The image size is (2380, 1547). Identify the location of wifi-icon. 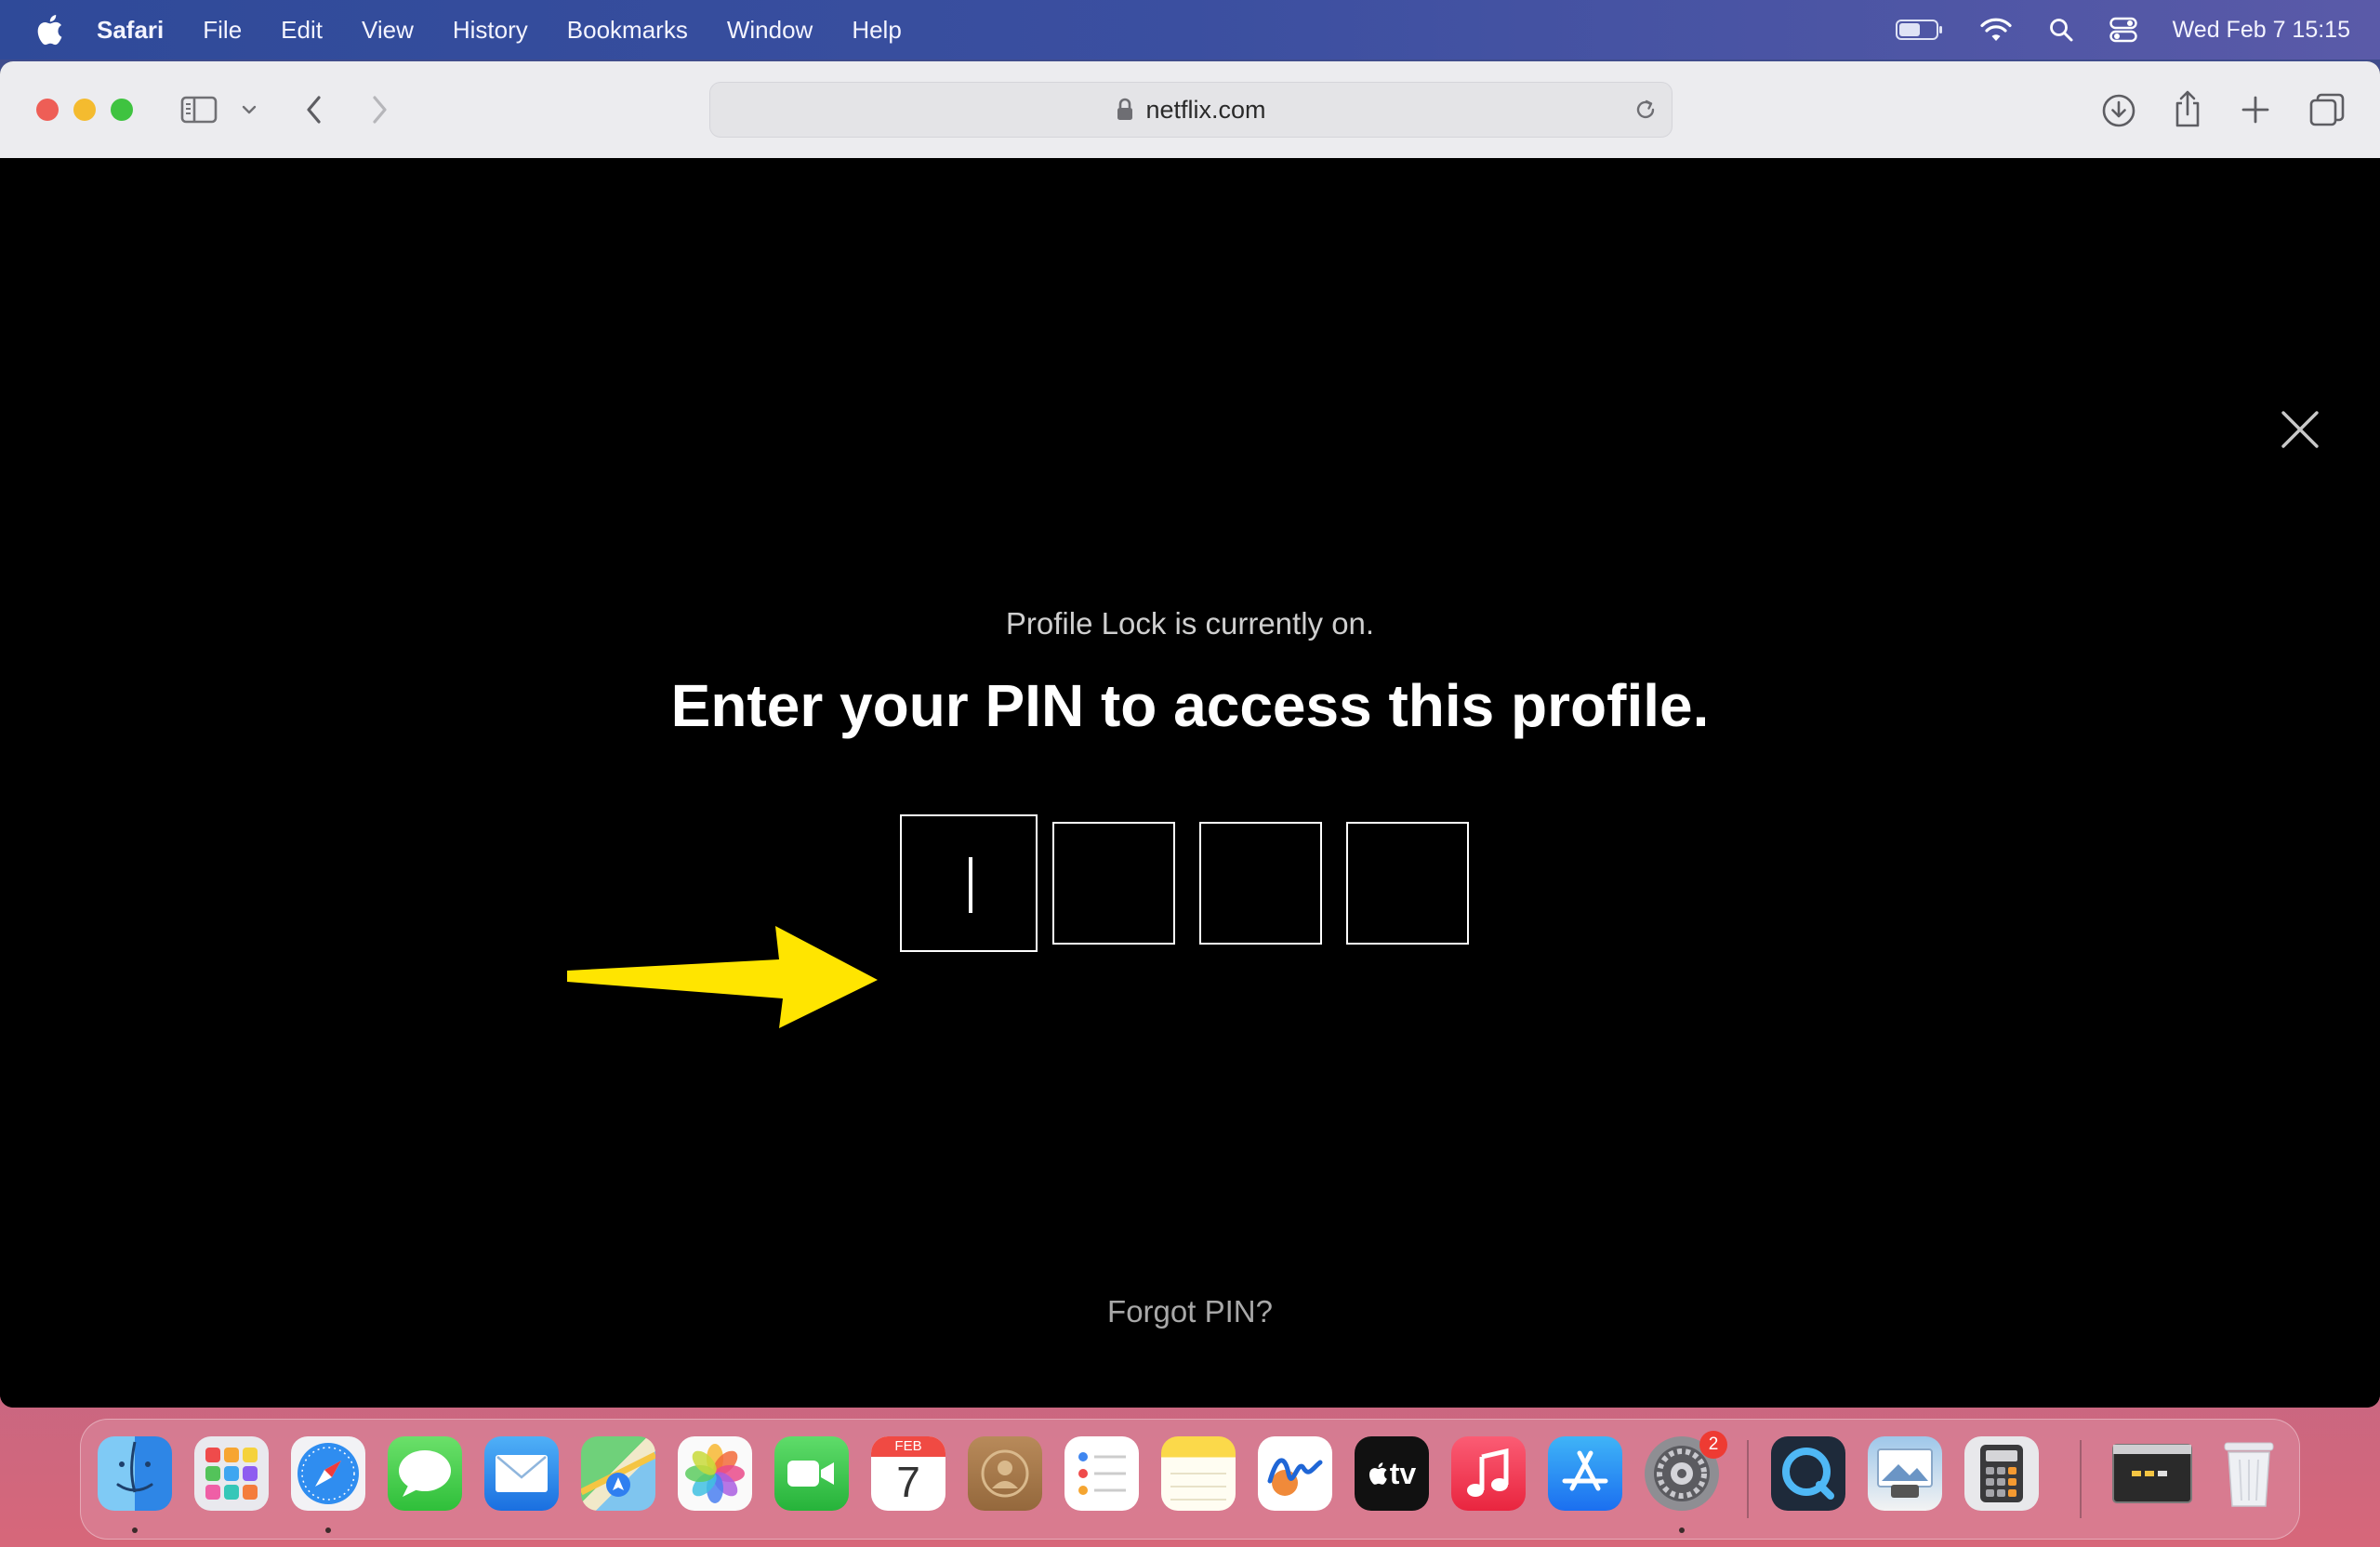
(1996, 30).